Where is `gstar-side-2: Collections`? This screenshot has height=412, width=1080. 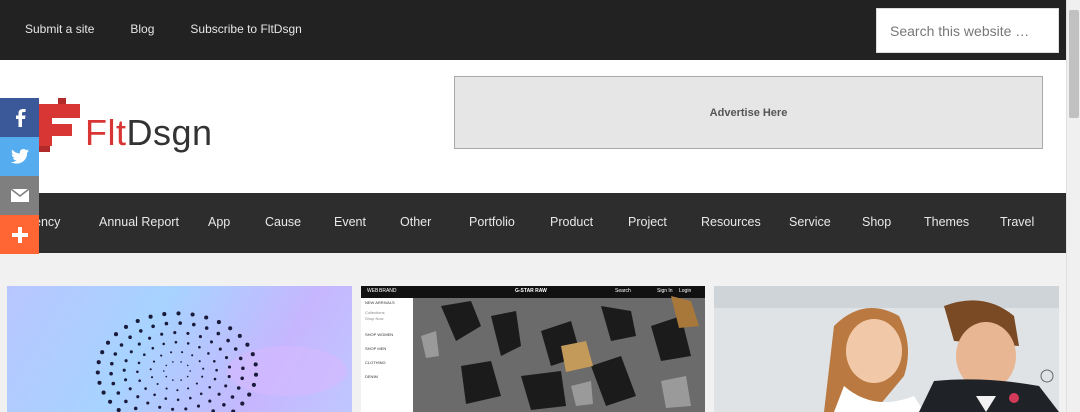 gstar-side-2: Collections is located at coordinates (375, 312).